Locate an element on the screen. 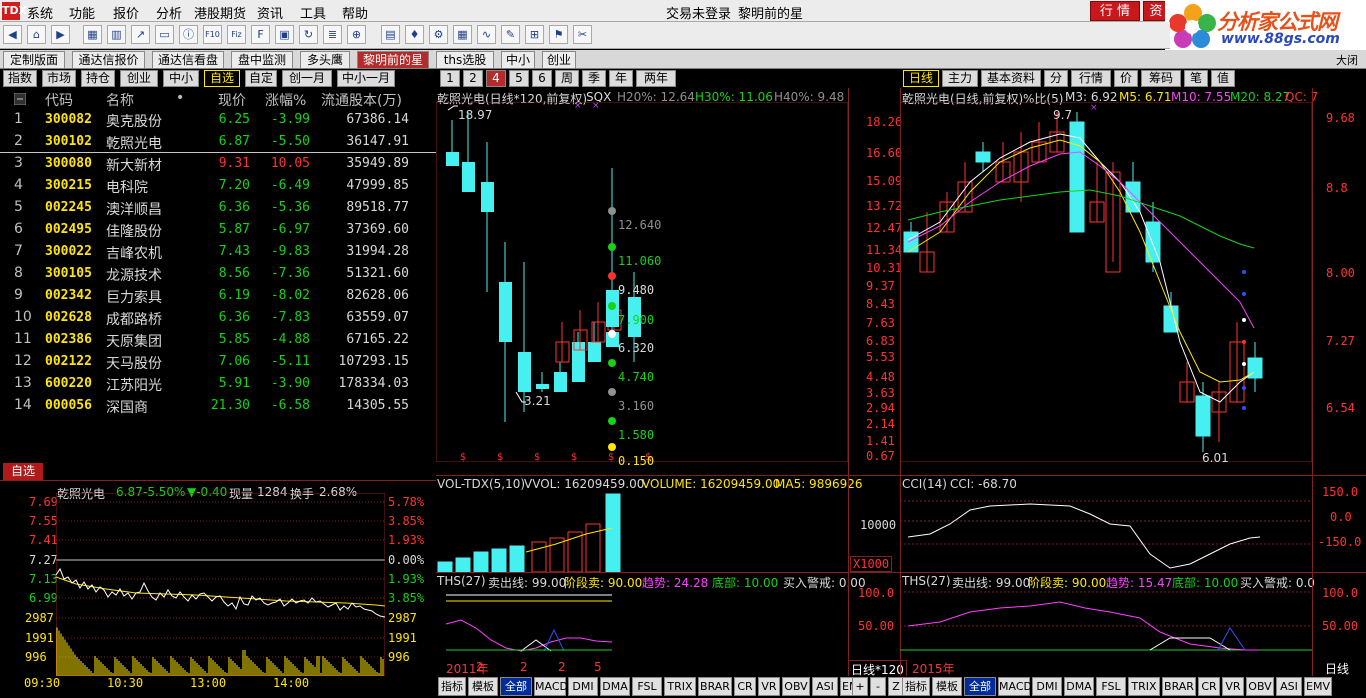 This screenshot has width=1366, height=698. tab-minute: 分 is located at coordinates (1056, 78).